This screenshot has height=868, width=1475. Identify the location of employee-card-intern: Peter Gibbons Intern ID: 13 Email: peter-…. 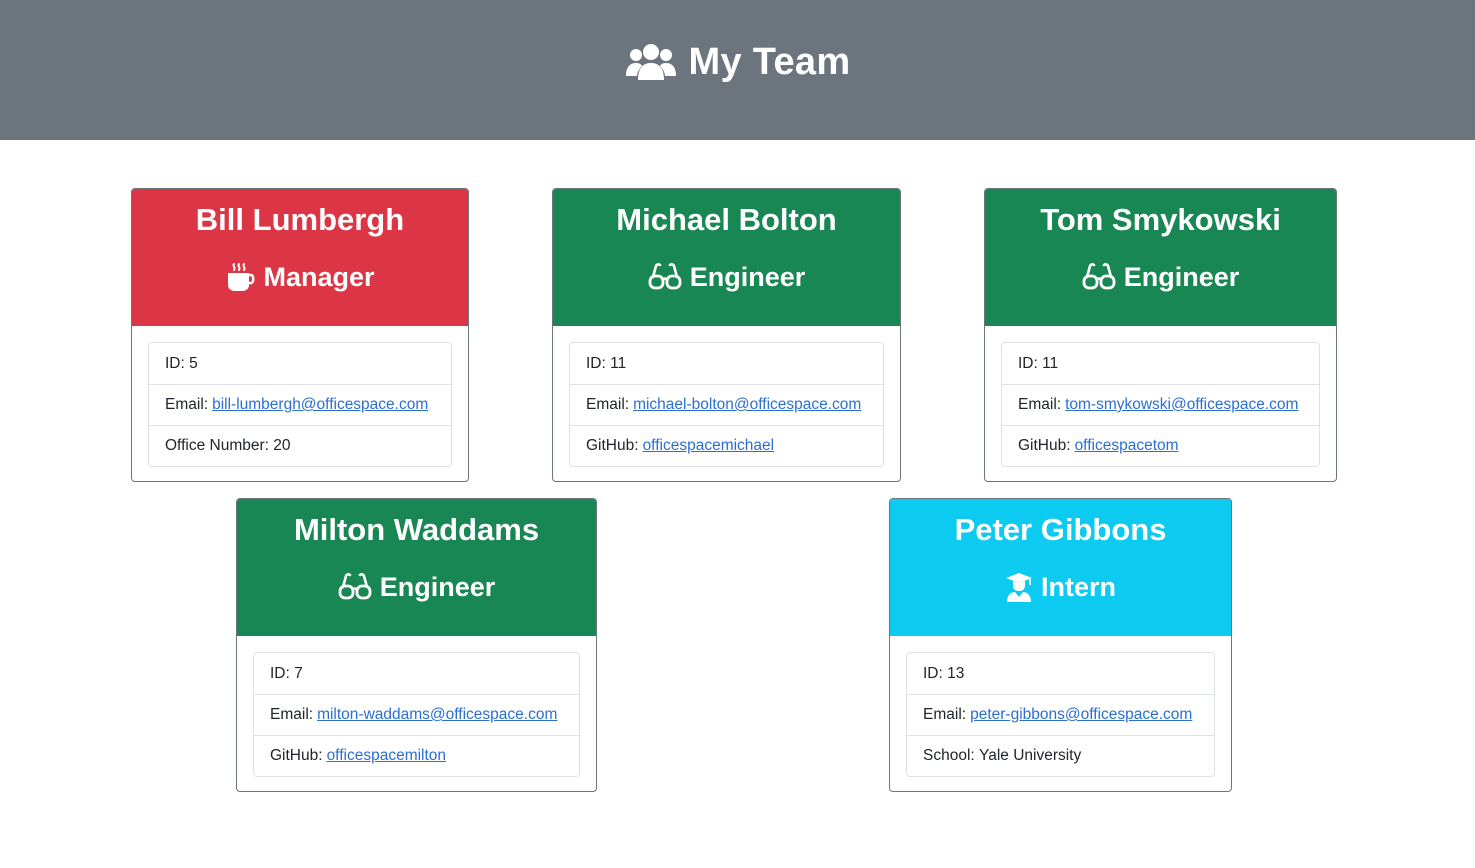
(1060, 645).